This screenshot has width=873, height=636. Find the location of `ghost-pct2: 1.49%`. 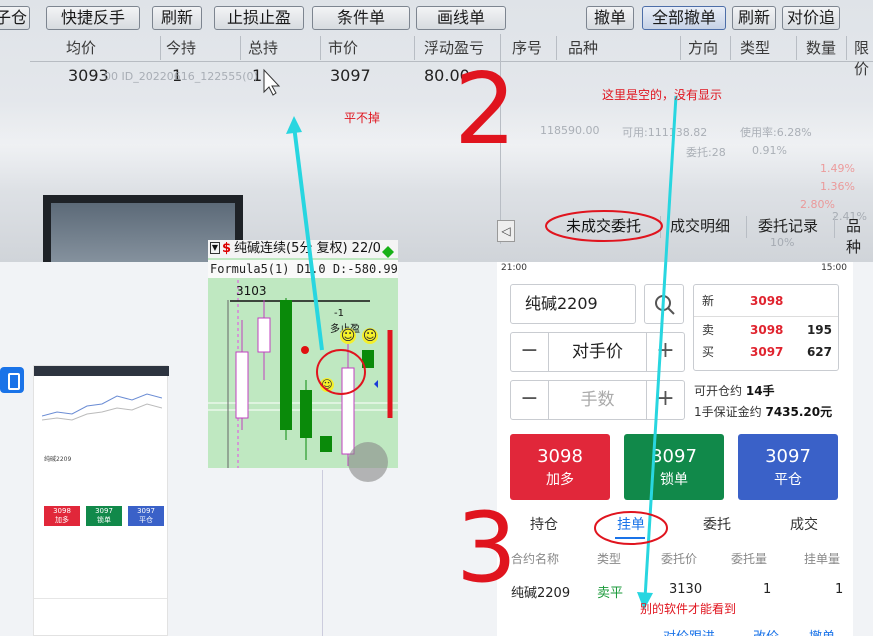

ghost-pct2: 1.49% is located at coordinates (837, 168).